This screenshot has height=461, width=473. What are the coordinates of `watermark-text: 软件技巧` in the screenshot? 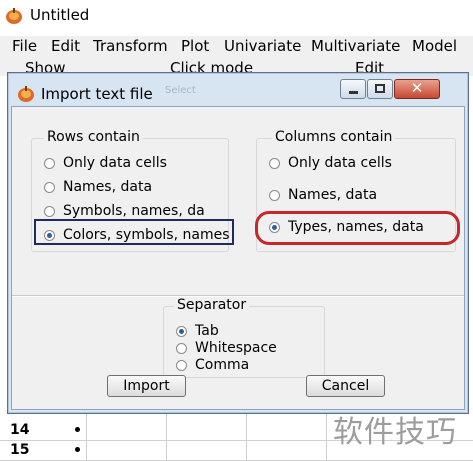 It's located at (395, 432).